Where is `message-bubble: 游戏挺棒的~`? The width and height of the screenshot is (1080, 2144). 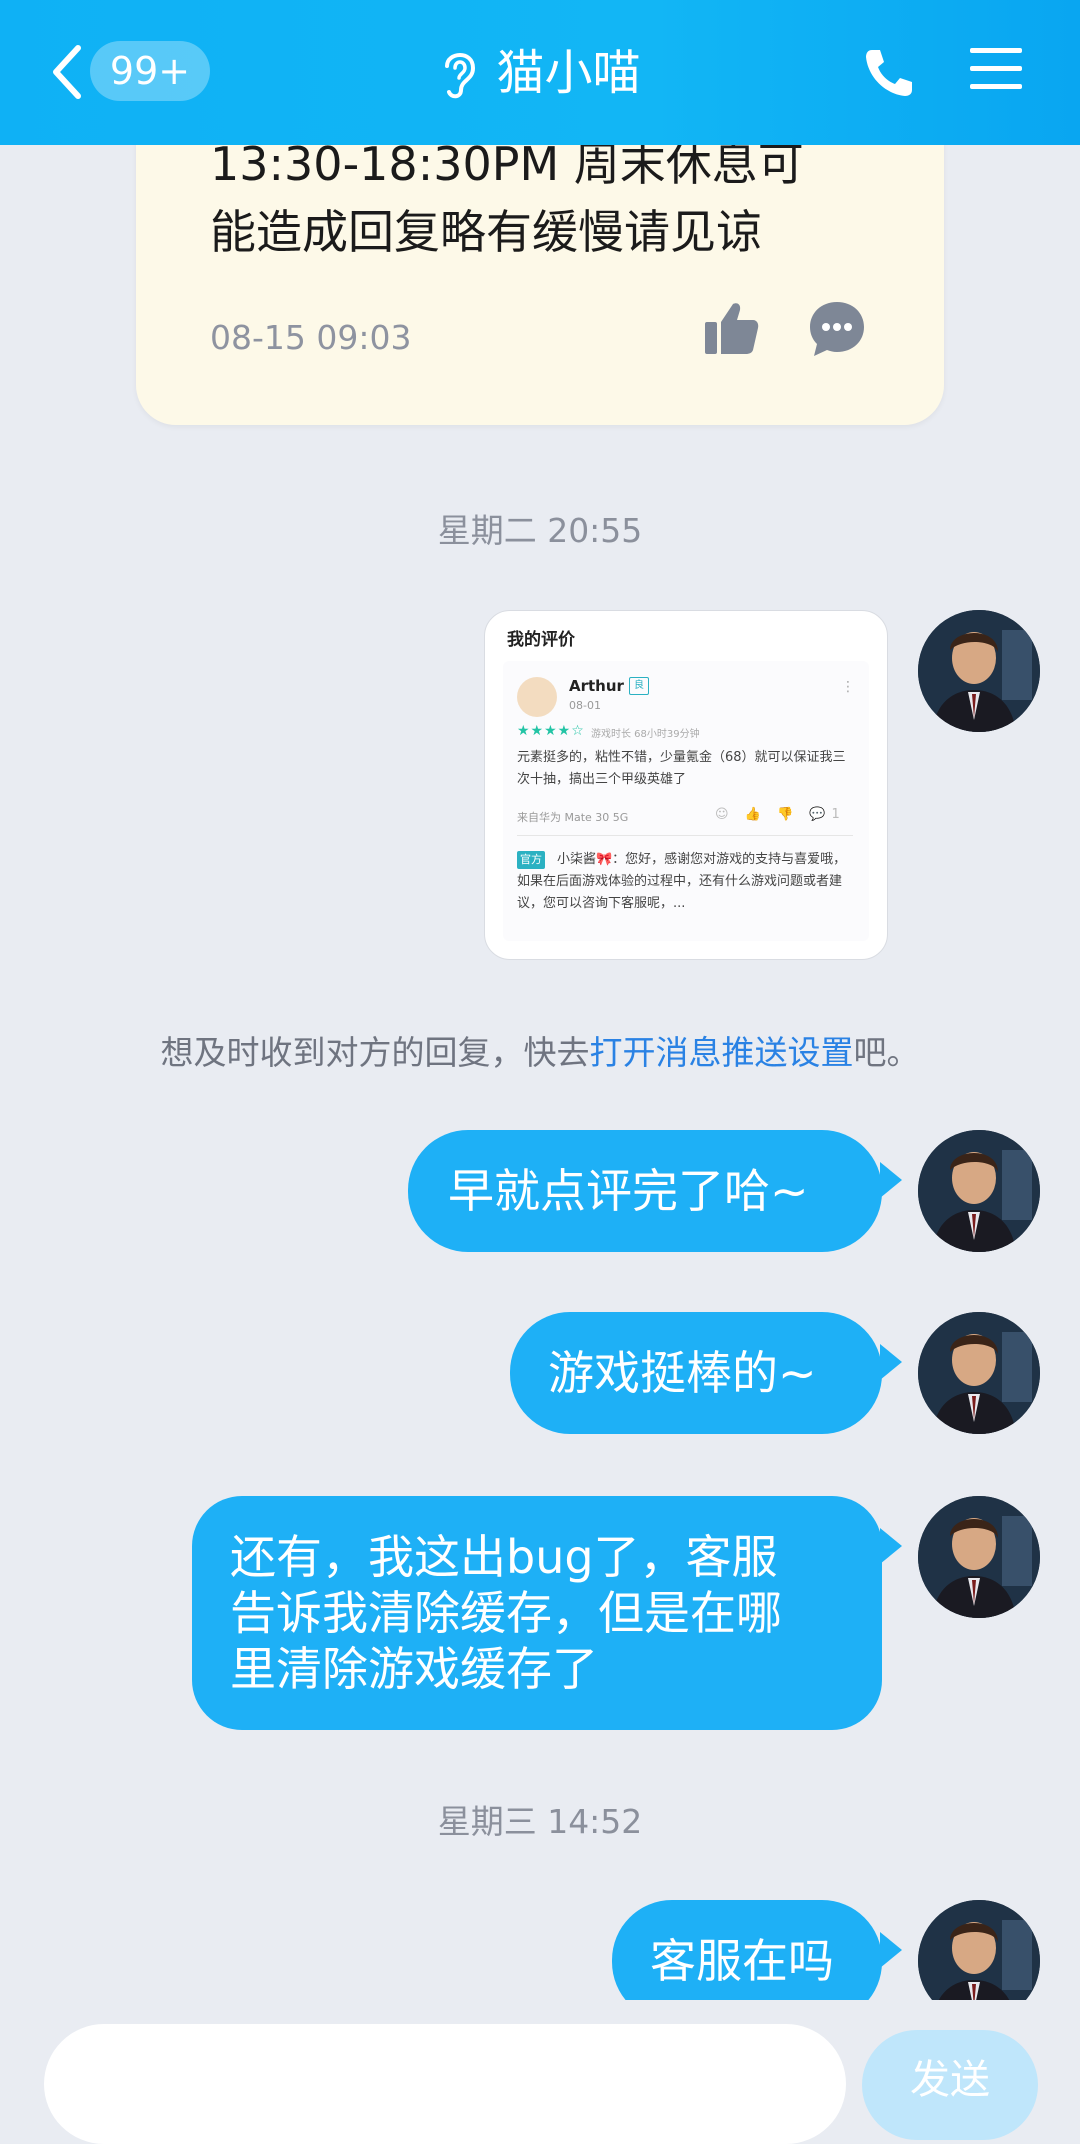
message-bubble: 游戏挺棒的~ is located at coordinates (696, 1373).